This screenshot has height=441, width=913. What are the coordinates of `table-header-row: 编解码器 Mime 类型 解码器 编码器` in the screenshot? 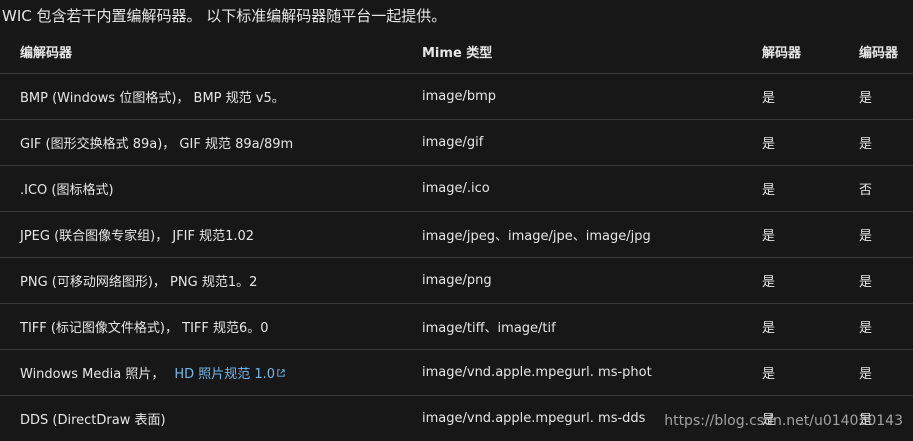 It's located at (456, 51).